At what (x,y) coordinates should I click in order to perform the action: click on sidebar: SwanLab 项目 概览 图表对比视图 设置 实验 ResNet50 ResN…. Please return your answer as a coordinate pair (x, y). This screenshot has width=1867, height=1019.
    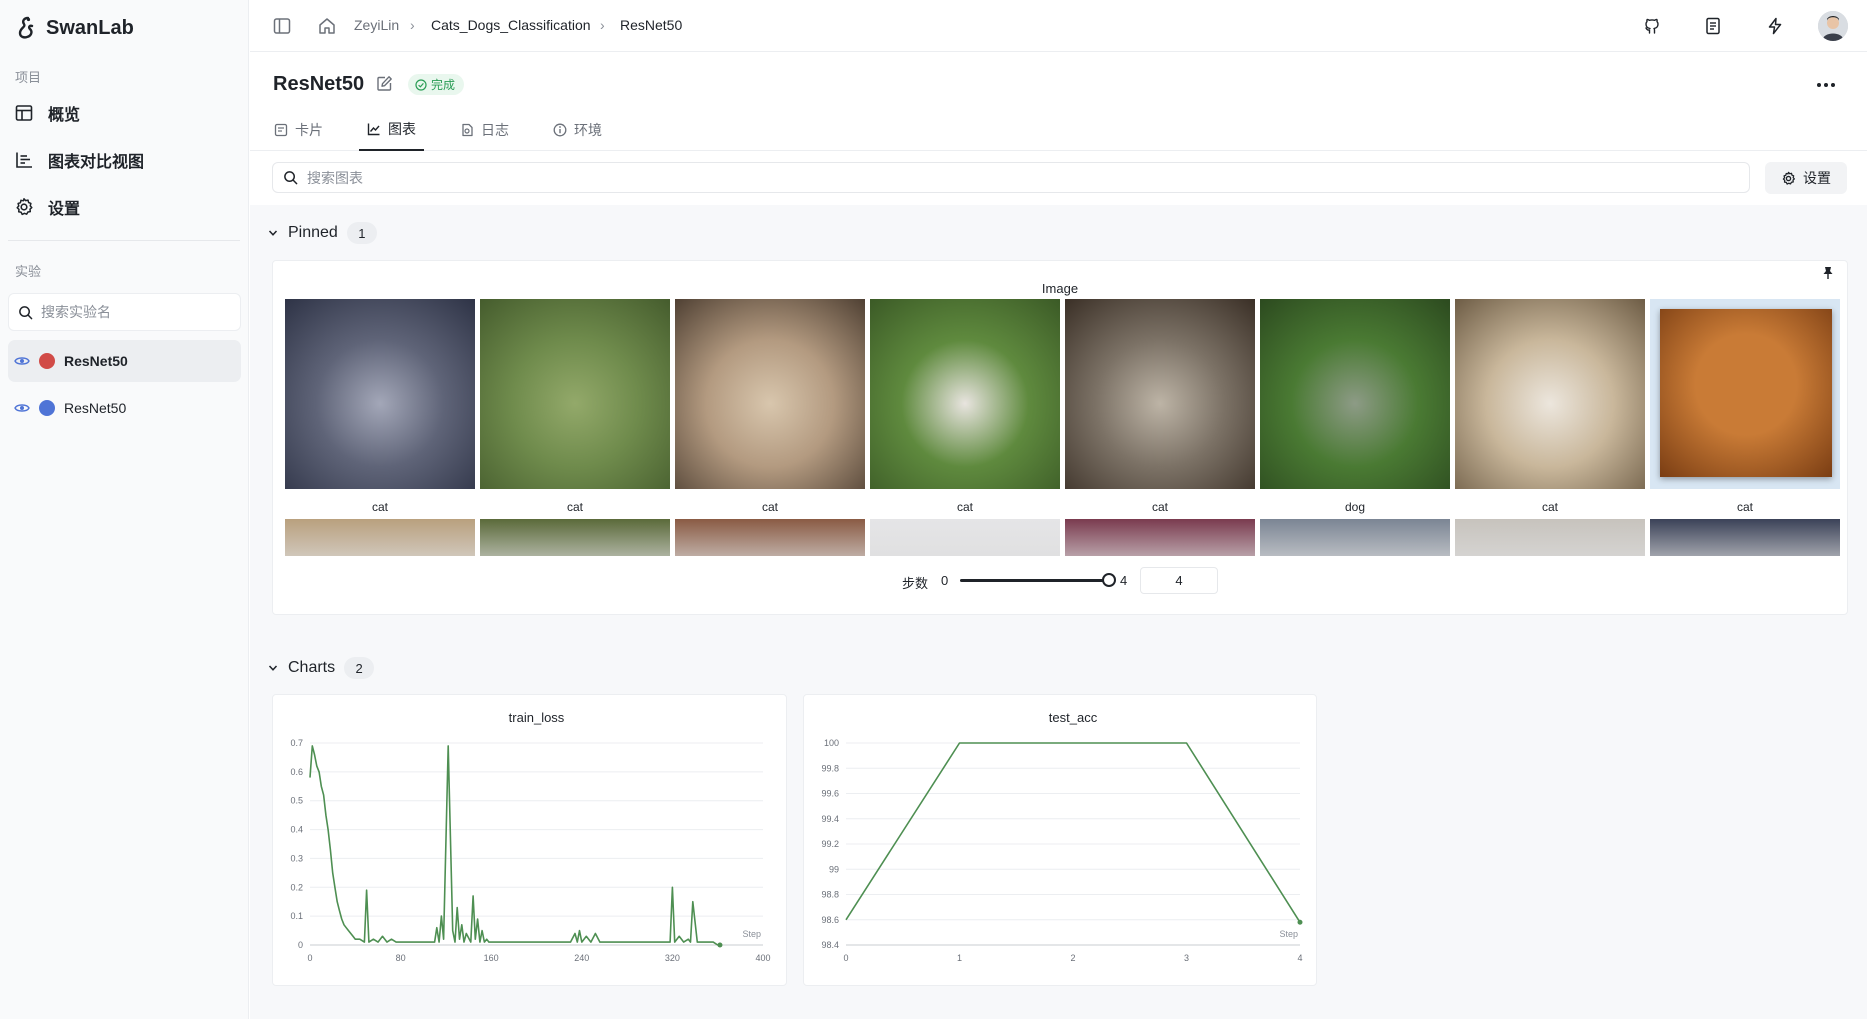
    Looking at the image, I should click on (124, 509).